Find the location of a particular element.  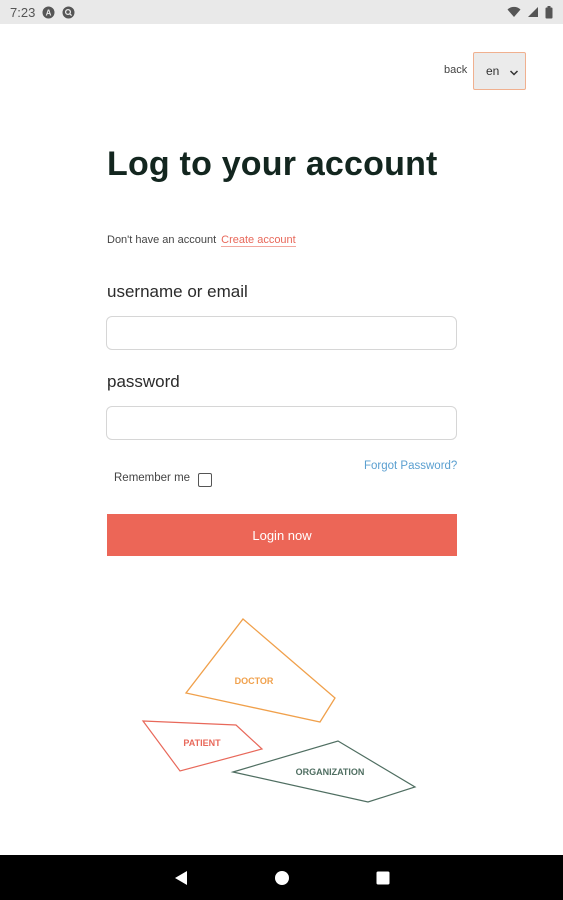

signup-prompt: Don't have an account is located at coordinates (162, 240).